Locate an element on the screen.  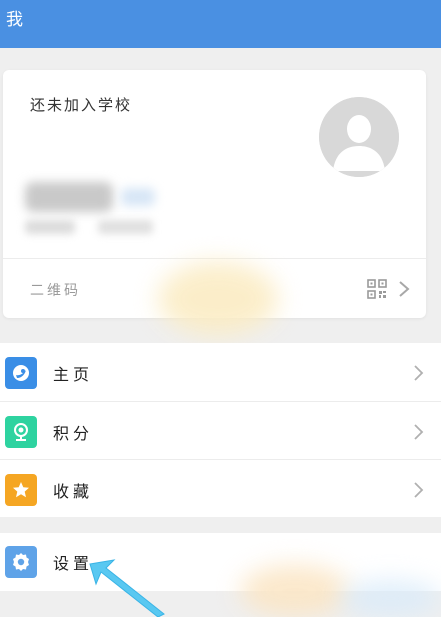
menu-item-points: 积分 is located at coordinates (220, 430).